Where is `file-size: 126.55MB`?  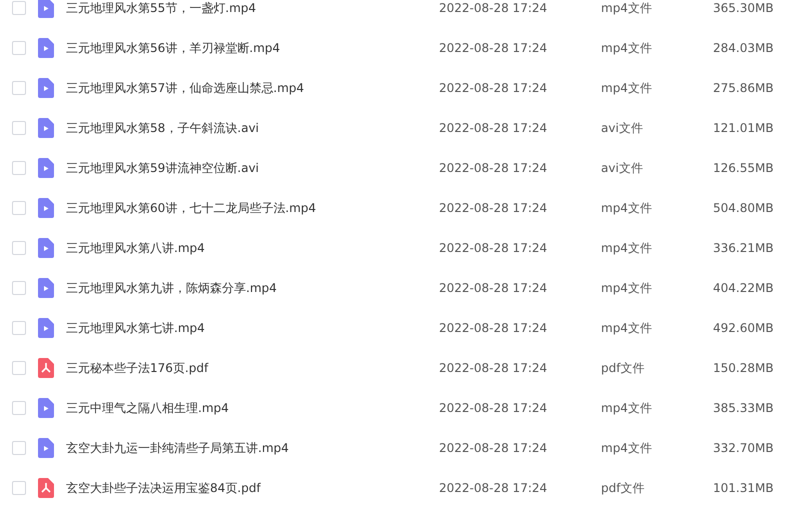
file-size: 126.55MB is located at coordinates (744, 168).